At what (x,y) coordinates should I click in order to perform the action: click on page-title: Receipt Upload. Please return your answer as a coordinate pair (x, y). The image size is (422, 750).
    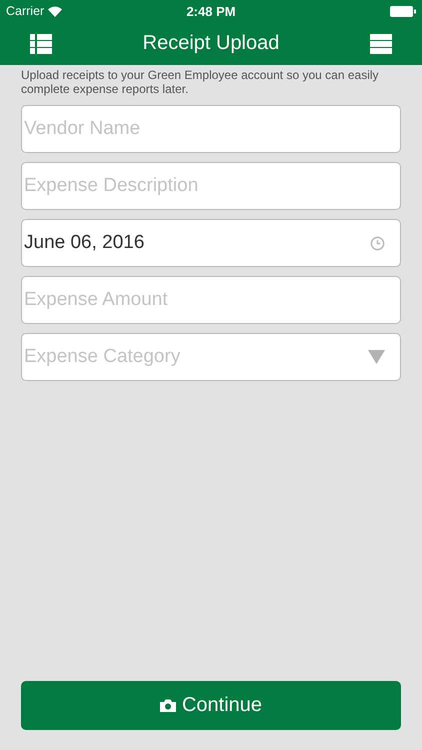
    Looking at the image, I should click on (211, 43).